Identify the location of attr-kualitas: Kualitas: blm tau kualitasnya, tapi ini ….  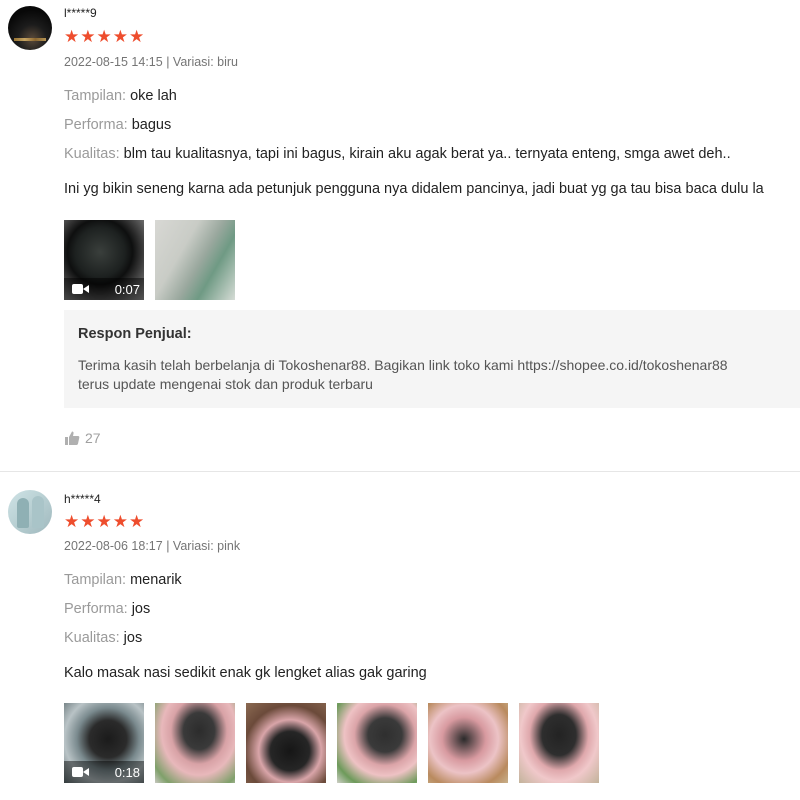
(397, 154).